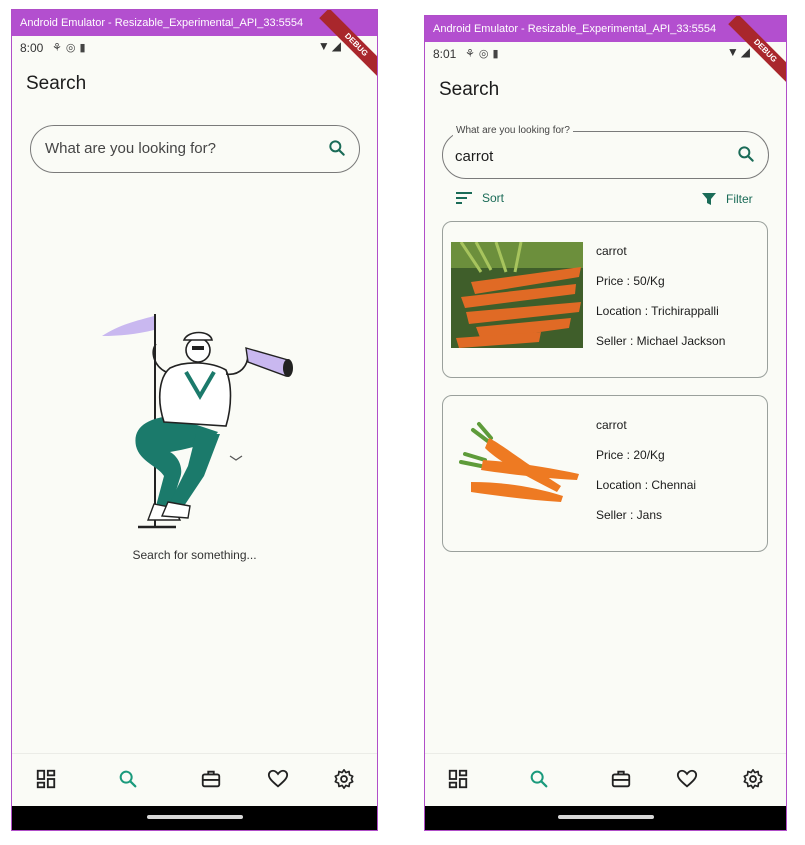 The width and height of the screenshot is (805, 845). What do you see at coordinates (646, 485) in the screenshot?
I see `result-location: Location : Chennai` at bounding box center [646, 485].